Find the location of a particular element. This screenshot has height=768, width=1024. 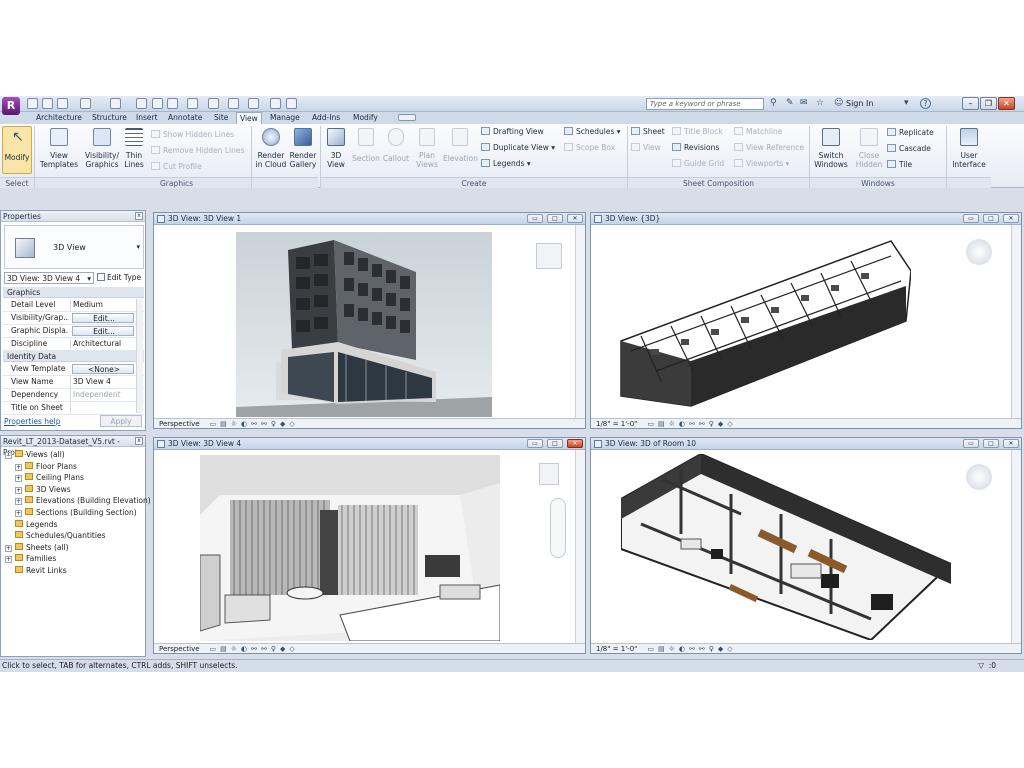

tree-item: +3D Views is located at coordinates (78, 490).